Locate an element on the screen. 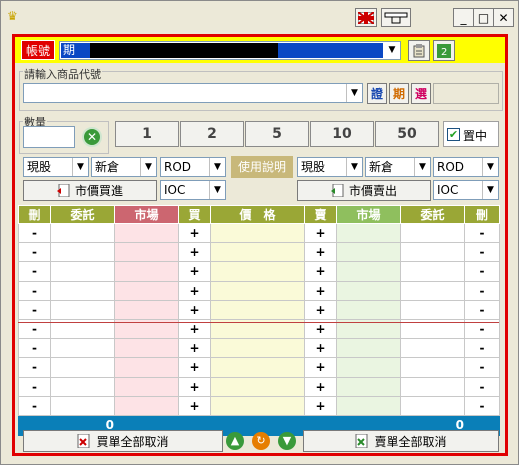  app-crown-icon: ♛ is located at coordinates (12, 16).